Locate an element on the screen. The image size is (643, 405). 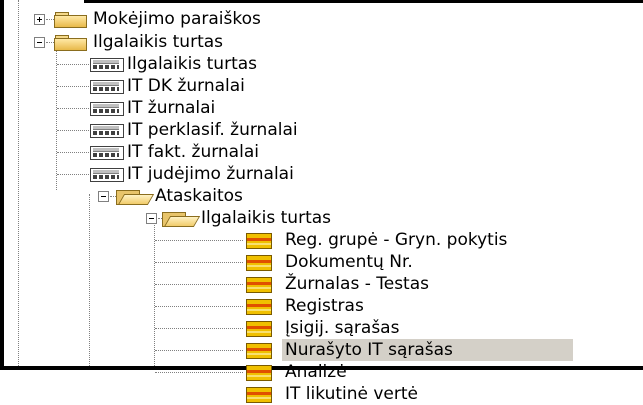
tree-item-analize: Analizė is located at coordinates (323, 372).